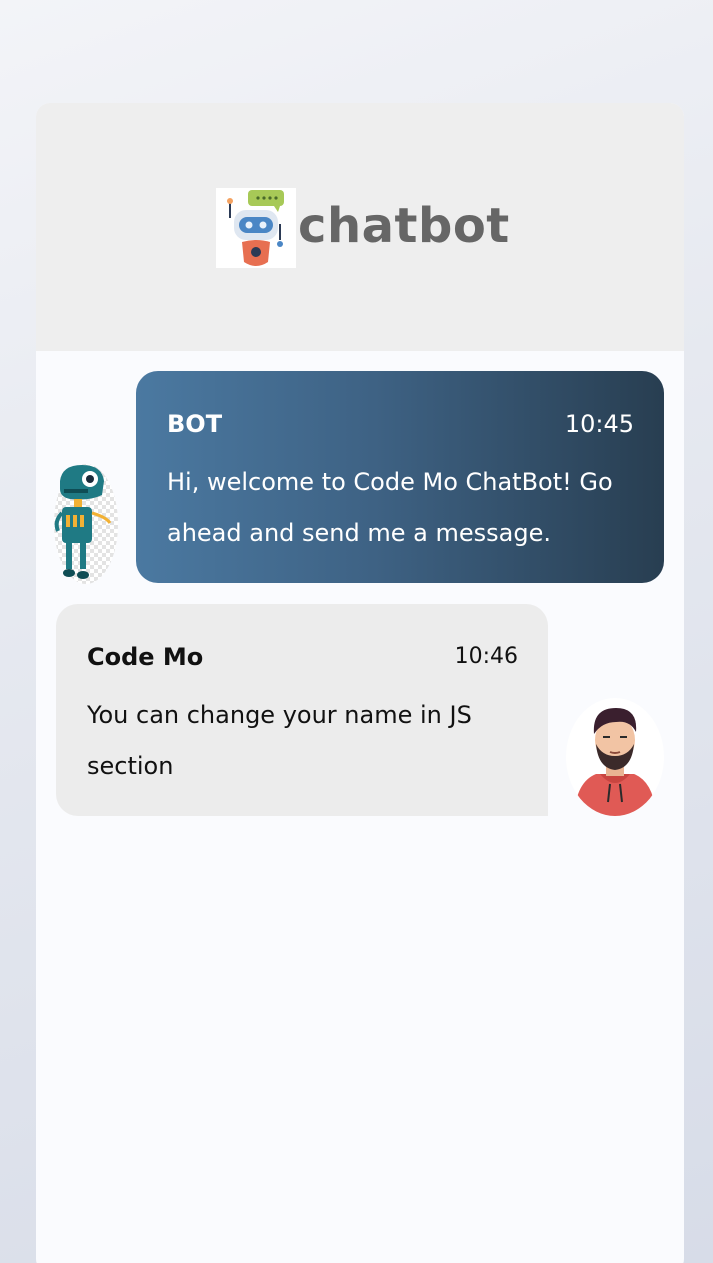  What do you see at coordinates (279, 740) in the screenshot?
I see `message-text: You can change your name in JS section` at bounding box center [279, 740].